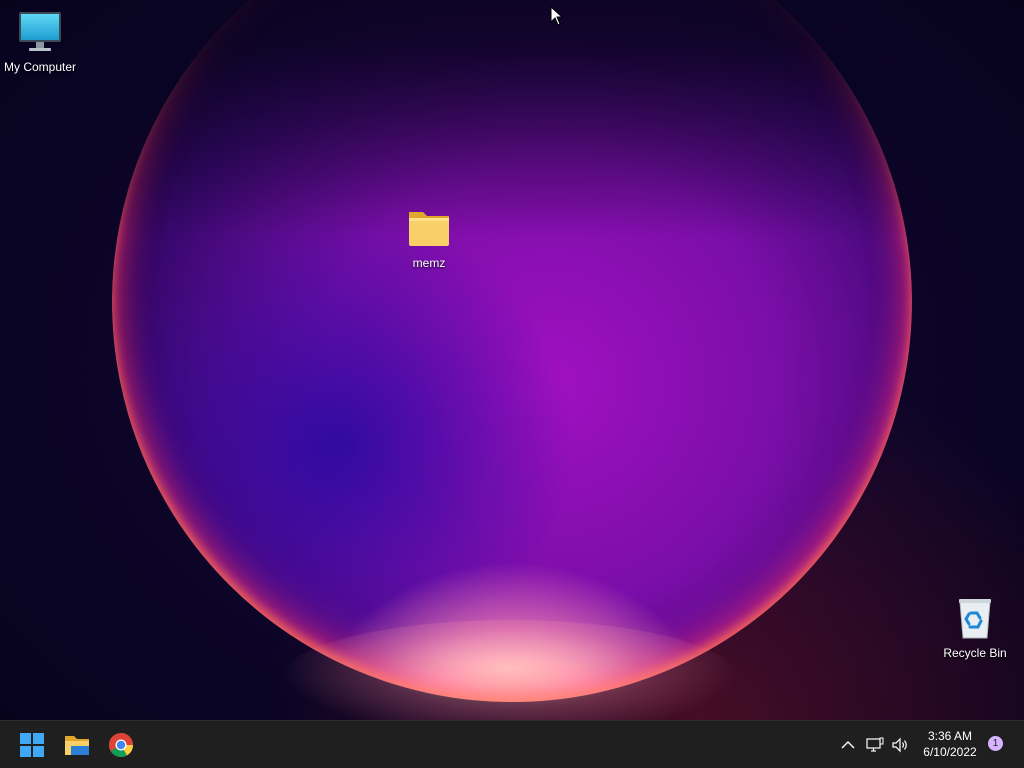 The image size is (1024, 768). What do you see at coordinates (512, 744) in the screenshot?
I see `taskbar: 3:36 AM 6/10/2022` at bounding box center [512, 744].